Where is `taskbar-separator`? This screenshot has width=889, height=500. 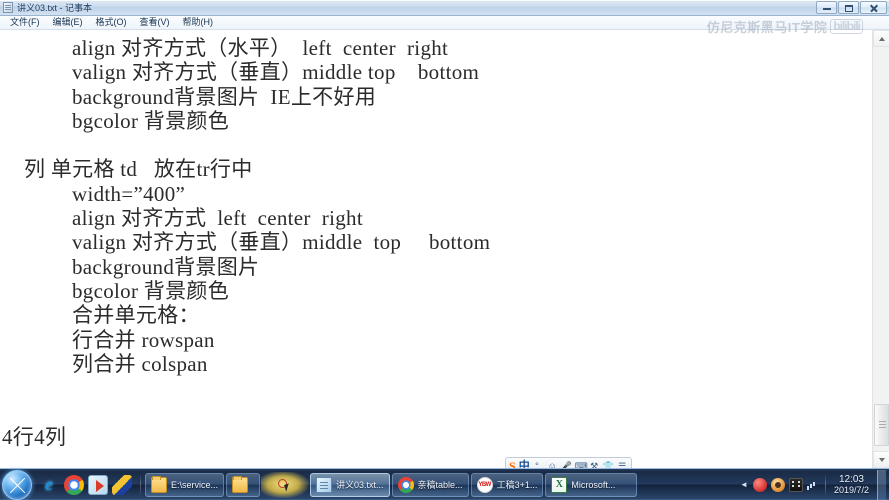
taskbar-separator is located at coordinates (140, 484).